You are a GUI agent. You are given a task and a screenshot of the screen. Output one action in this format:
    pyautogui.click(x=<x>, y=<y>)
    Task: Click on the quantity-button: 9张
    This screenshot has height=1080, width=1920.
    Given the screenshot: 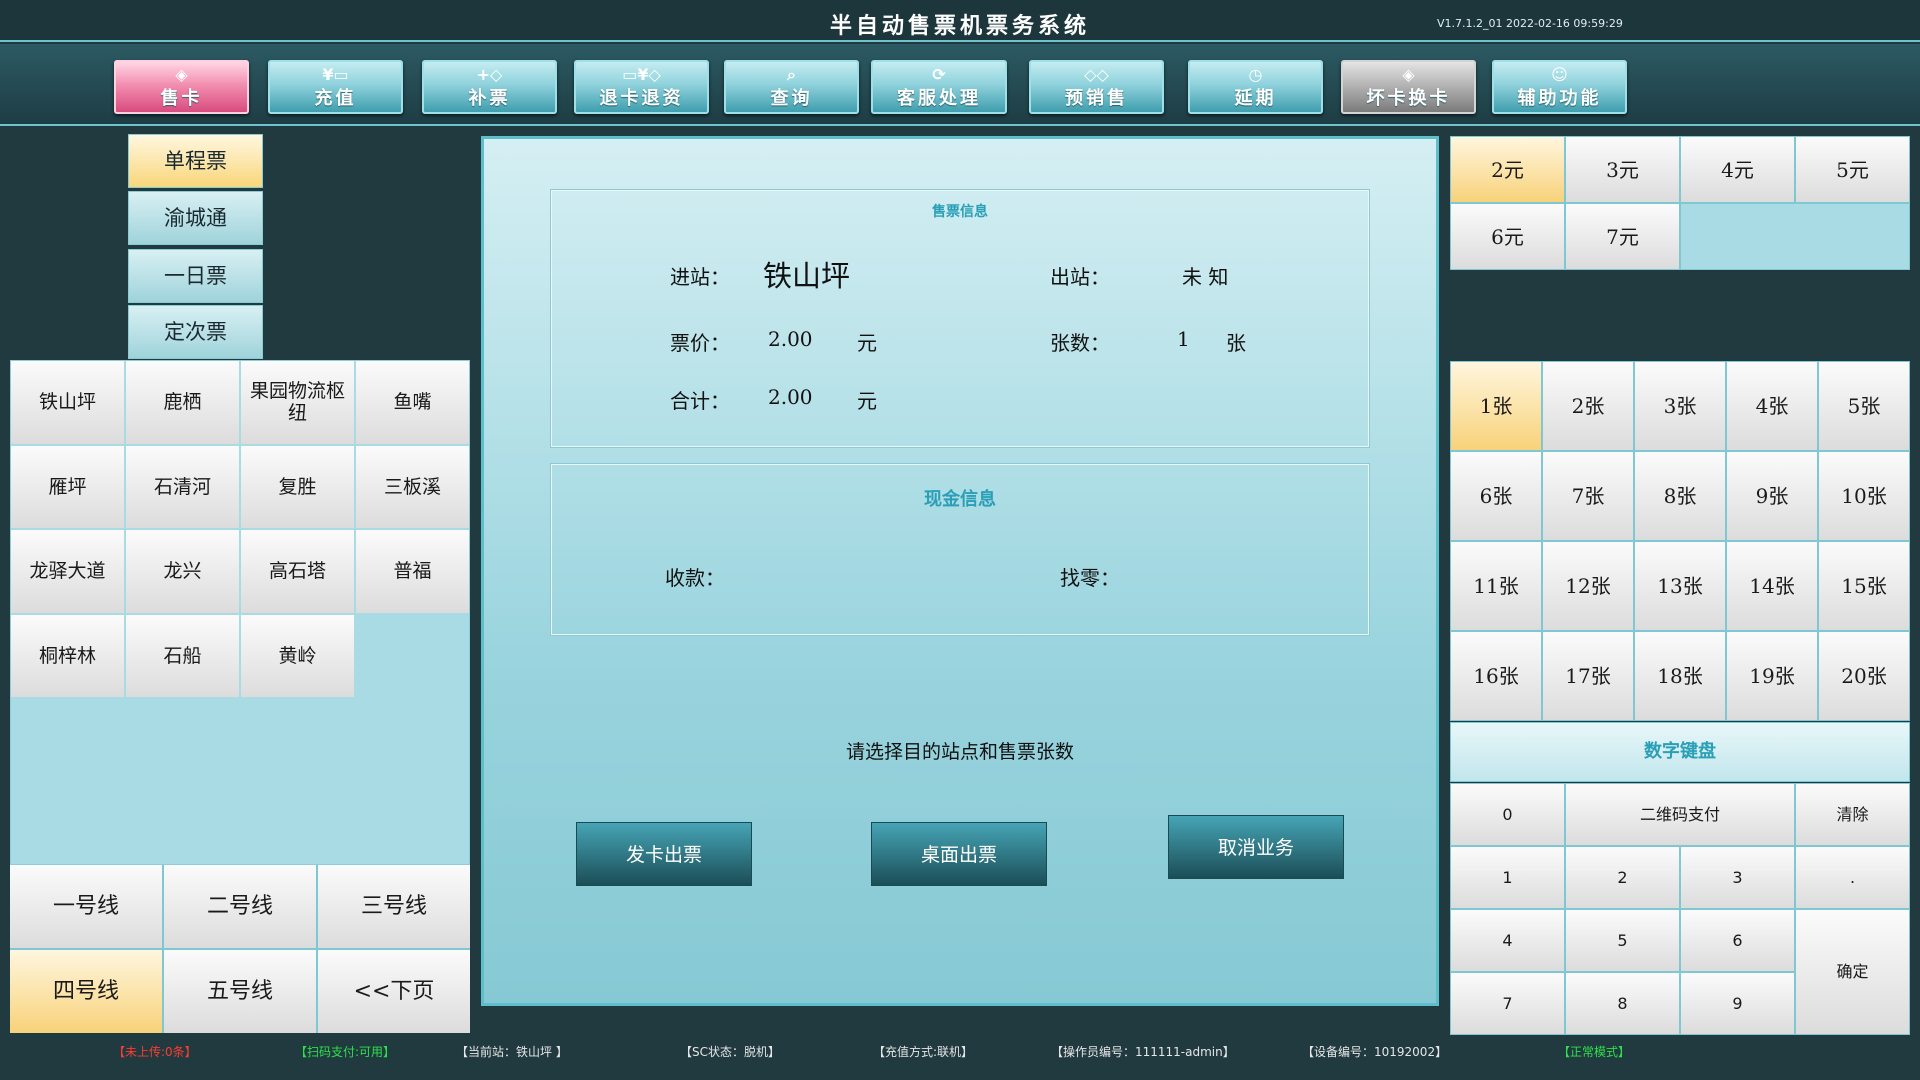 What is the action you would take?
    pyautogui.click(x=1772, y=496)
    